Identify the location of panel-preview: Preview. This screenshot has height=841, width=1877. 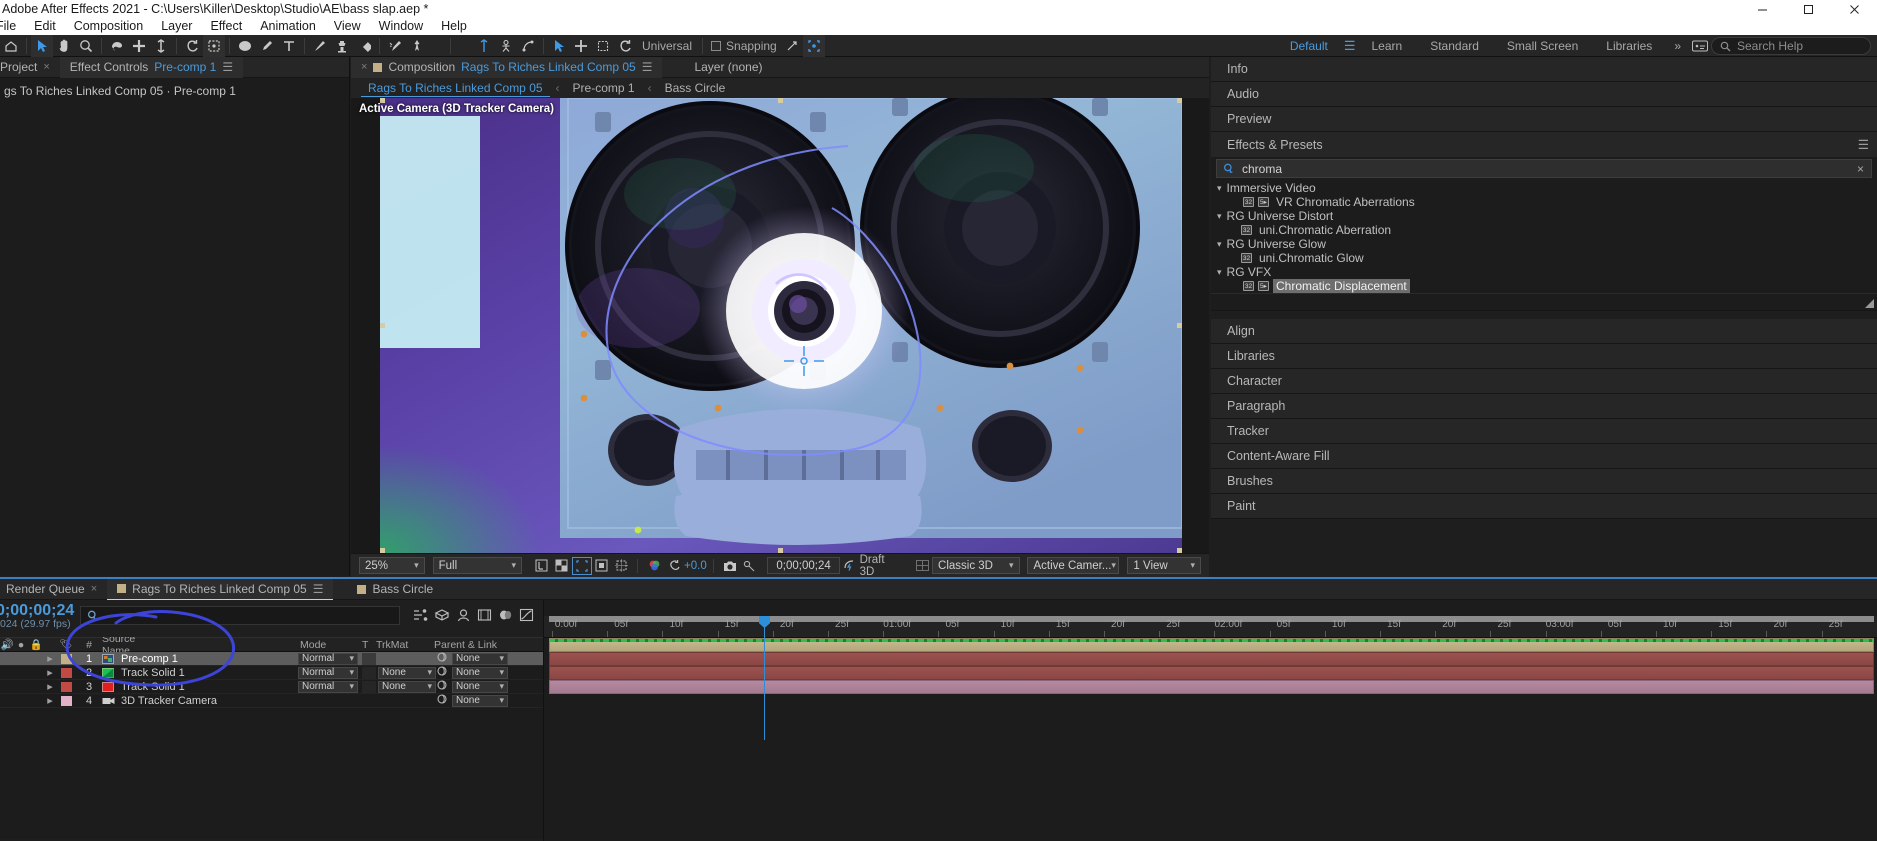
(1544, 119).